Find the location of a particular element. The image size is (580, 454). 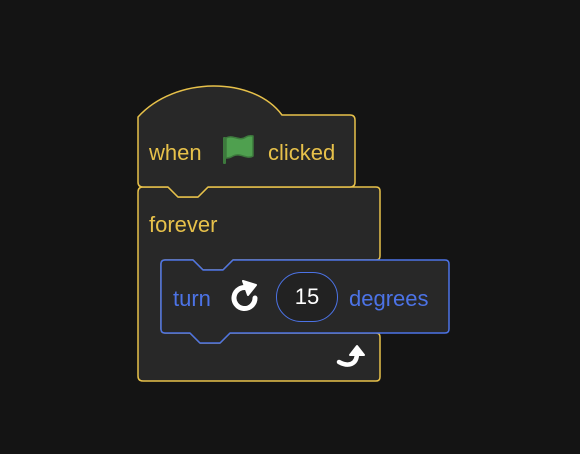

turn-label: turn is located at coordinates (192, 298).